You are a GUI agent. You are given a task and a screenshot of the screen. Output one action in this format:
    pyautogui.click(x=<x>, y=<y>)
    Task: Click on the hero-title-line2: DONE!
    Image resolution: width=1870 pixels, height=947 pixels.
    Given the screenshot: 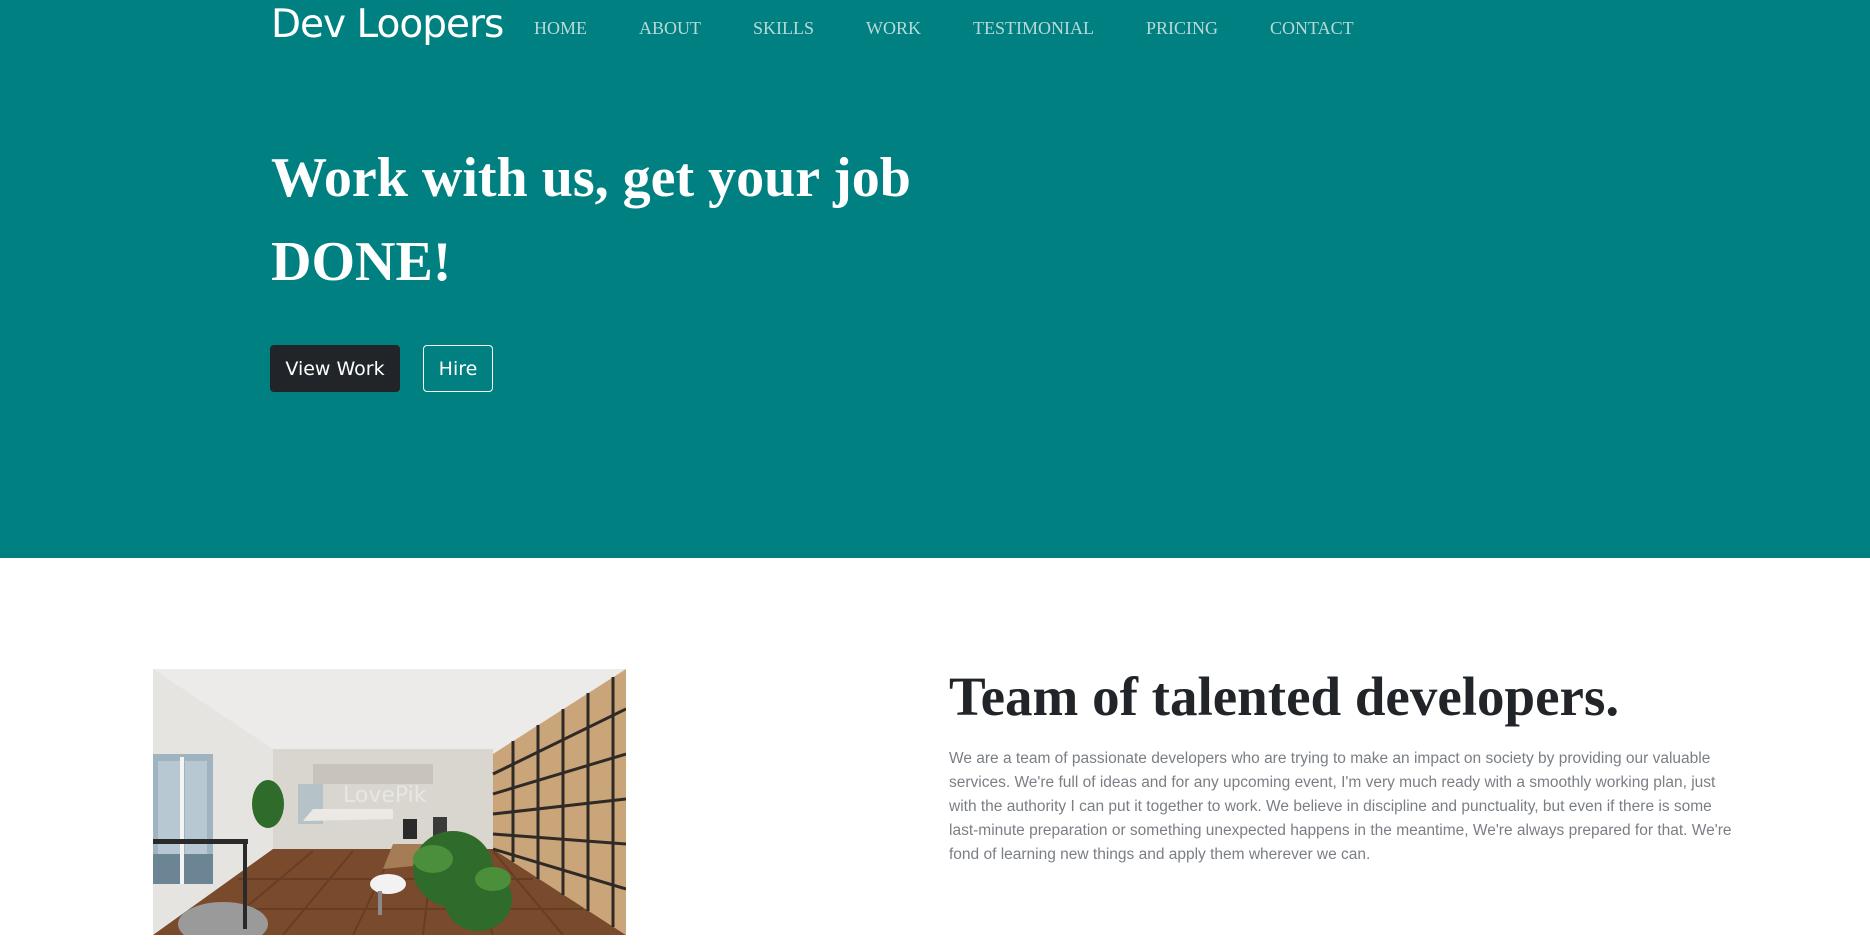 What is the action you would take?
    pyautogui.click(x=361, y=262)
    